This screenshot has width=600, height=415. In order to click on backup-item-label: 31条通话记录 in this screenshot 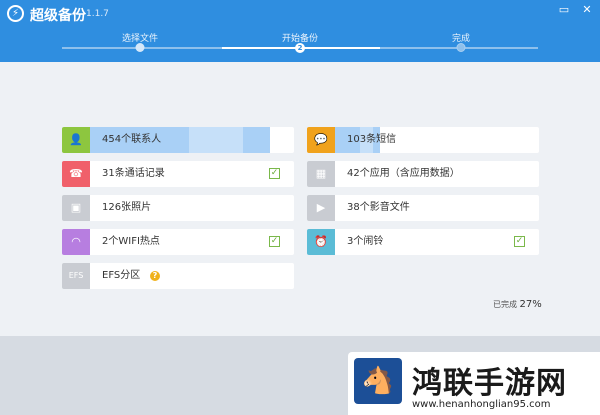, I will do `click(133, 173)`.